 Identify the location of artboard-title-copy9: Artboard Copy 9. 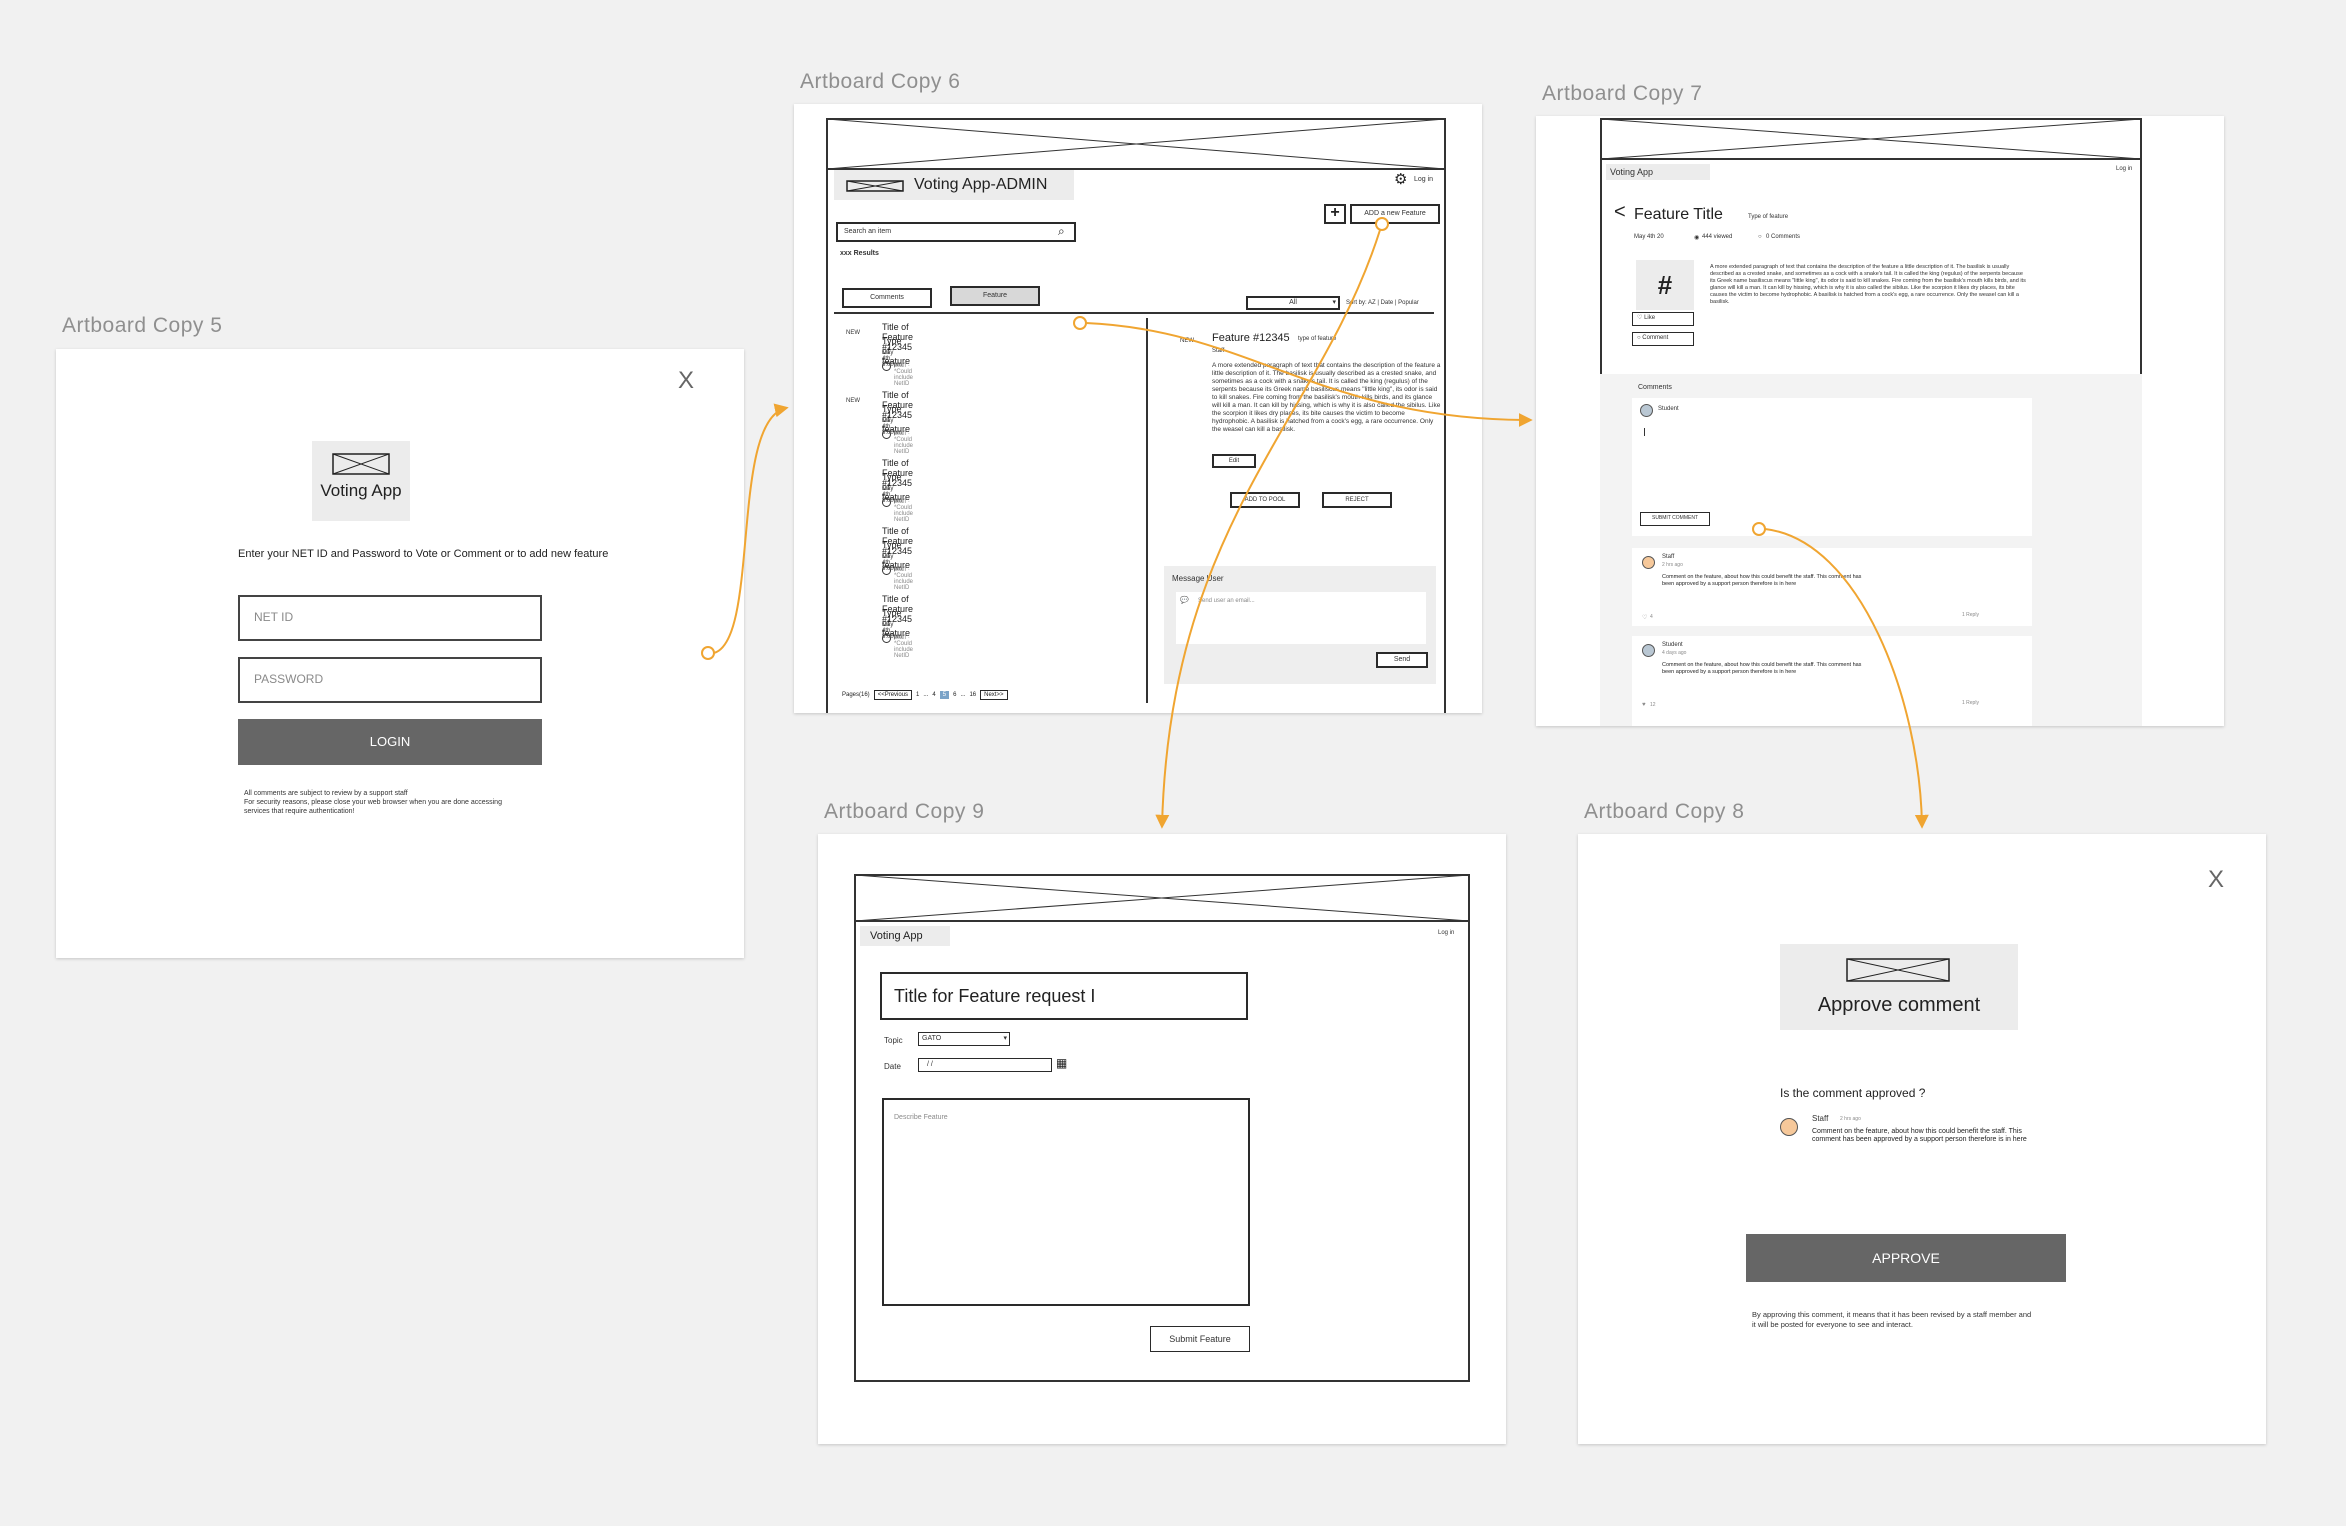
(904, 811).